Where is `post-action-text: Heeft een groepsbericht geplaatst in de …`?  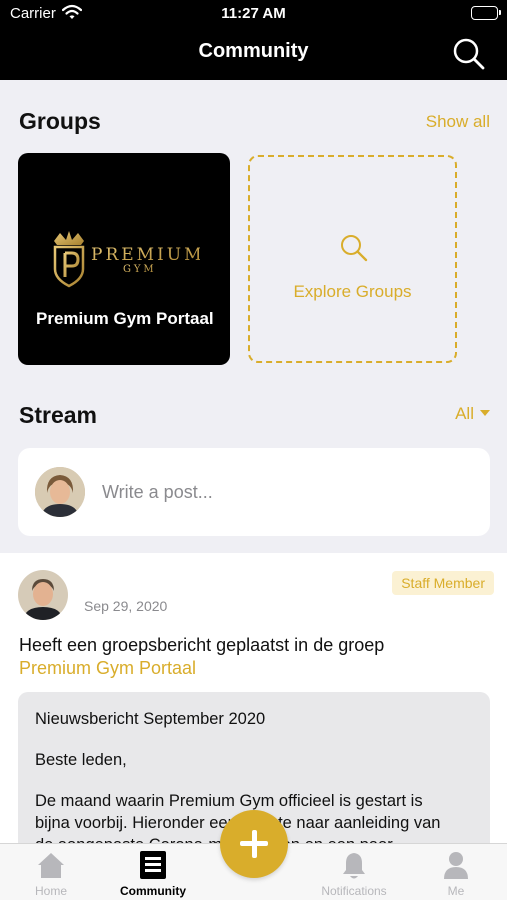 post-action-text: Heeft een groepsbericht geplaatst in de … is located at coordinates (202, 645).